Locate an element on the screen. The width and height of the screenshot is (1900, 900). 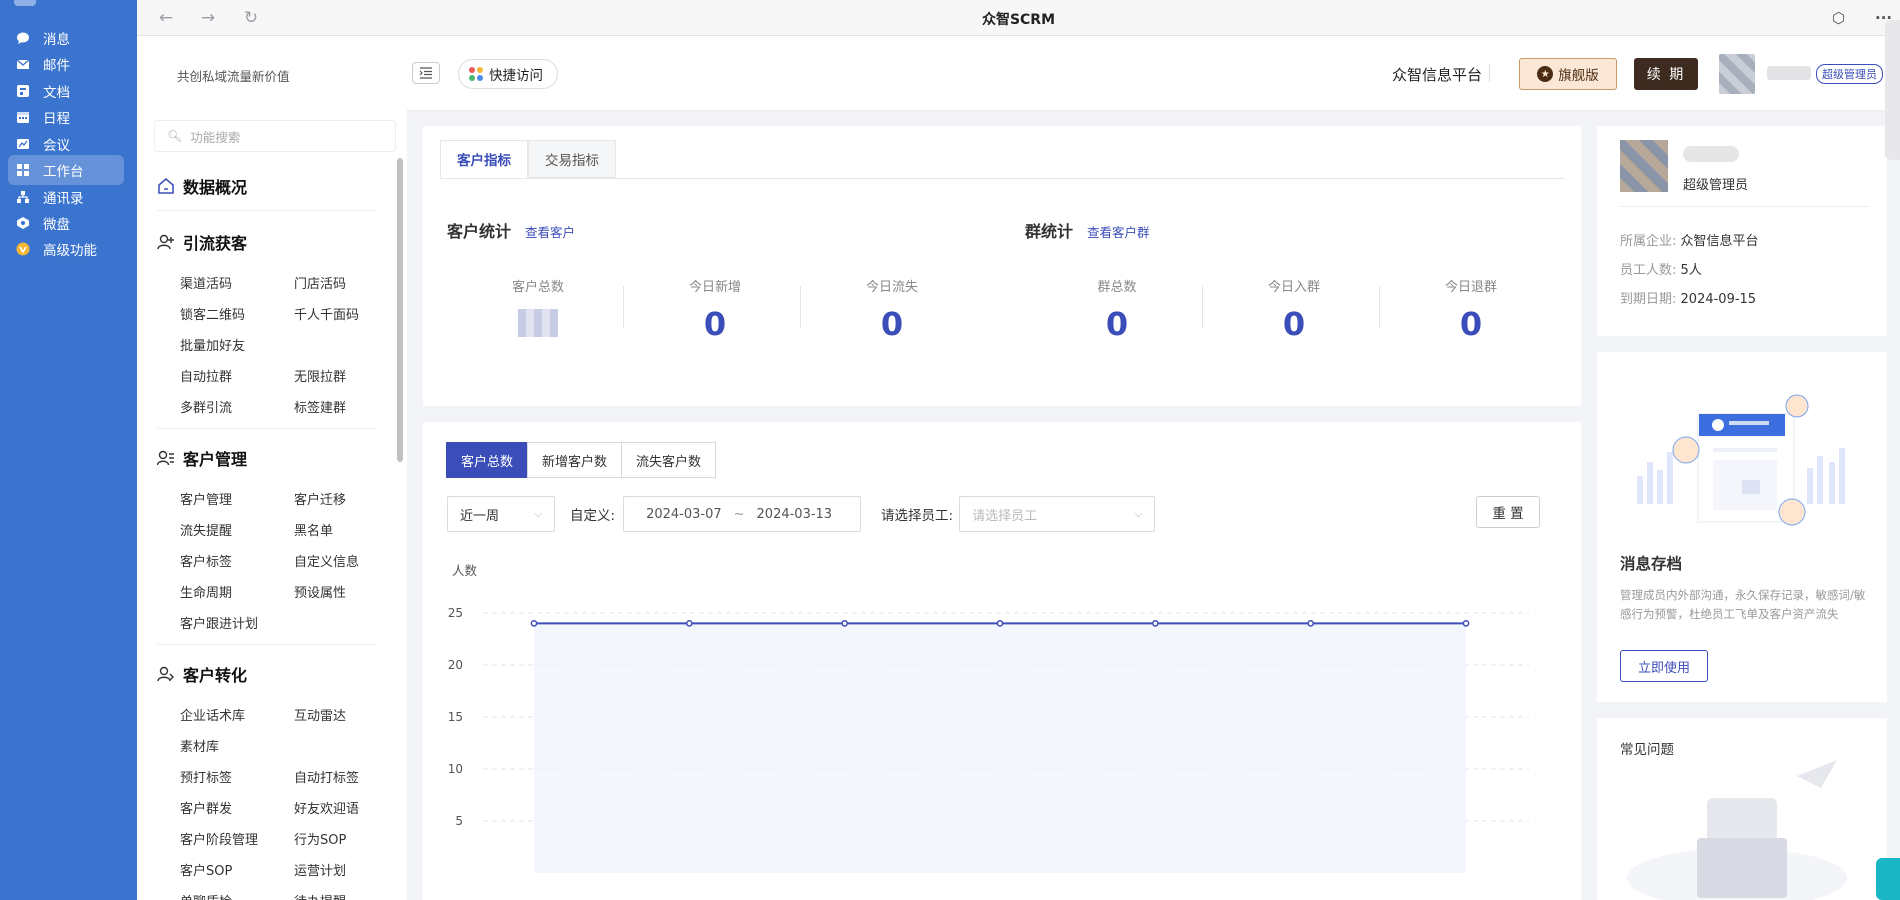
series-area is located at coordinates (1000, 748).